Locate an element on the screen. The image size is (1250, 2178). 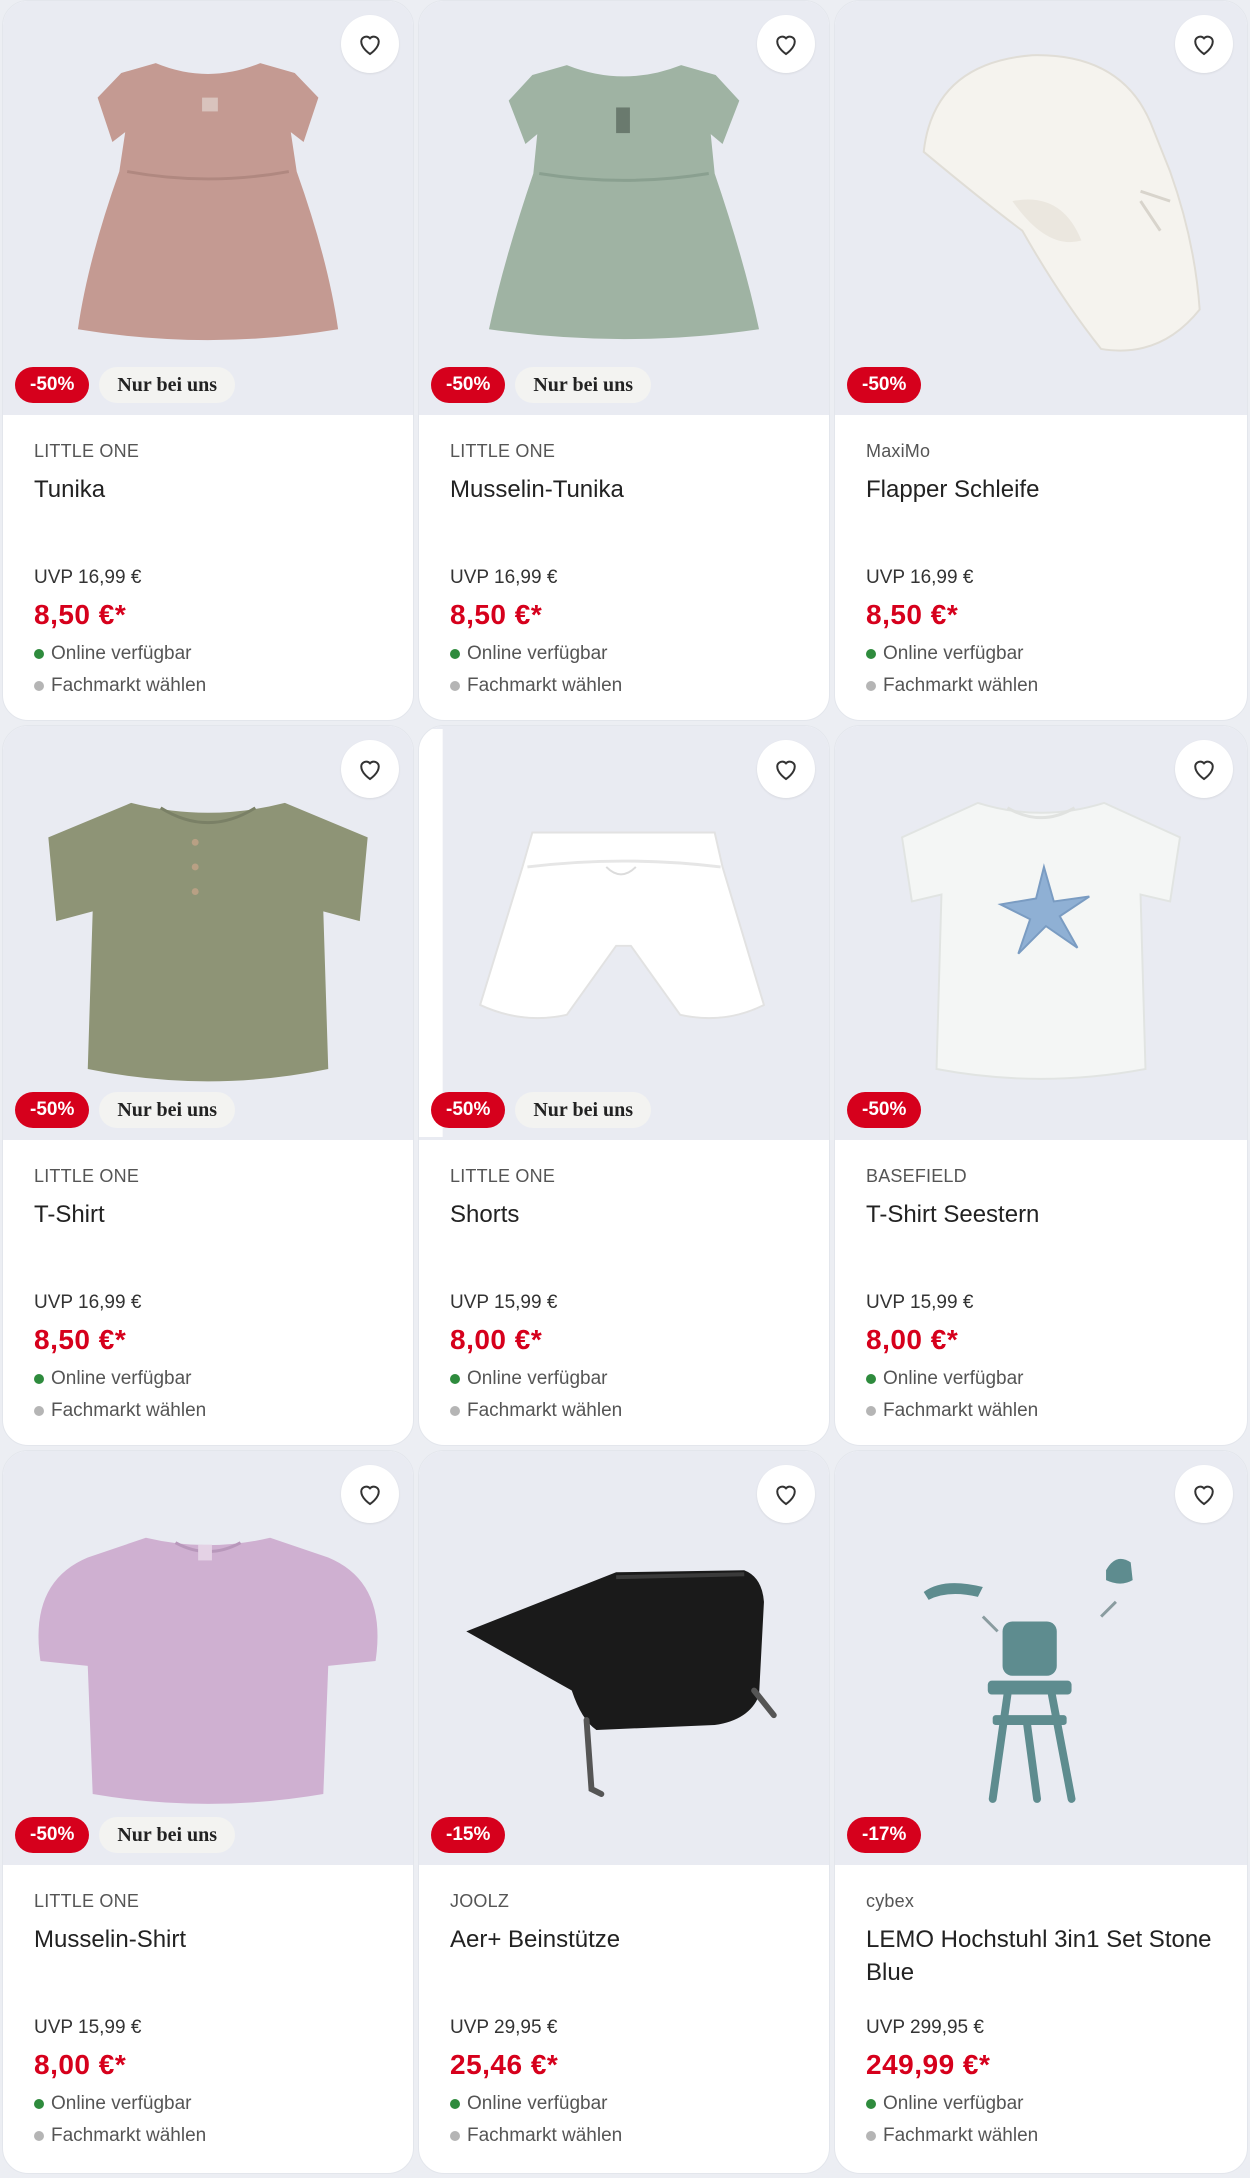
product-name: T-Shirt Seestern is located at coordinates (1041, 1214).